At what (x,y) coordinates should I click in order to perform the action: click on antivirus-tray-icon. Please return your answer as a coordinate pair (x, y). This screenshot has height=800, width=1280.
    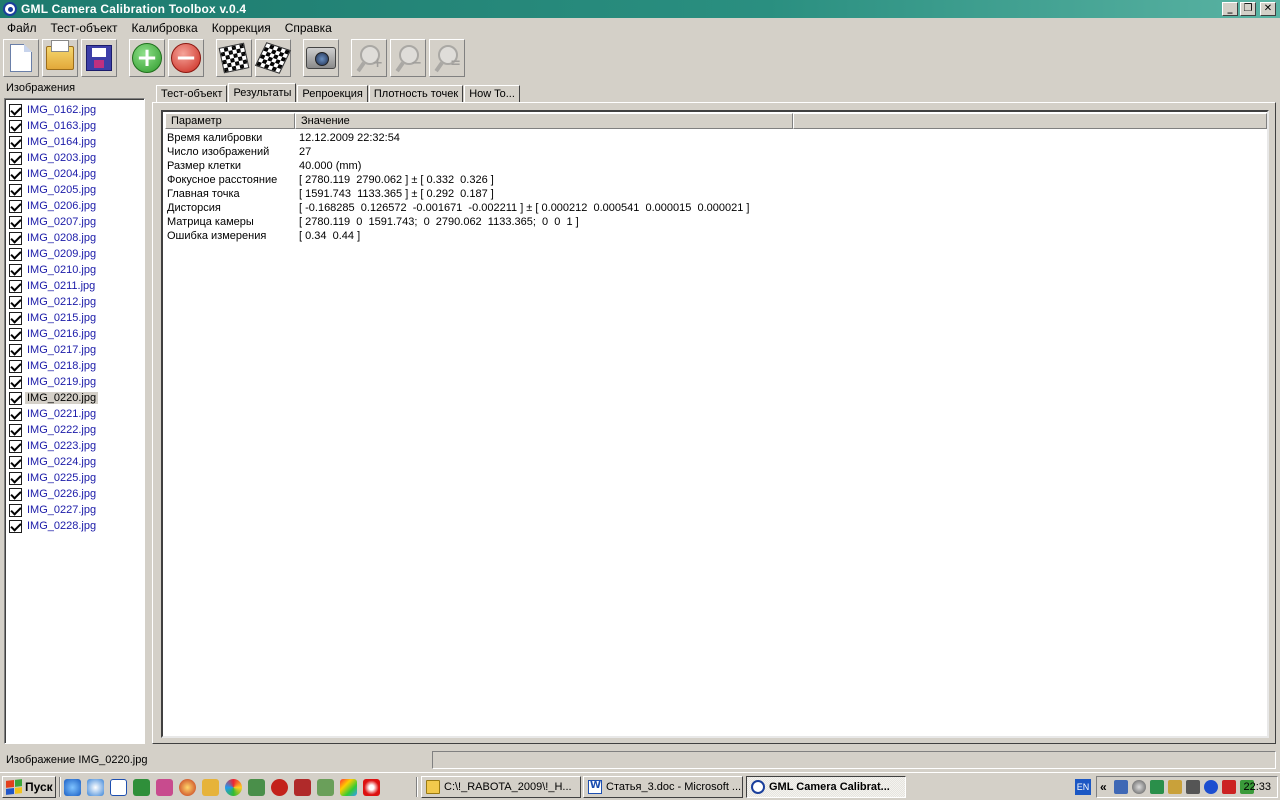
    Looking at the image, I should click on (1139, 787).